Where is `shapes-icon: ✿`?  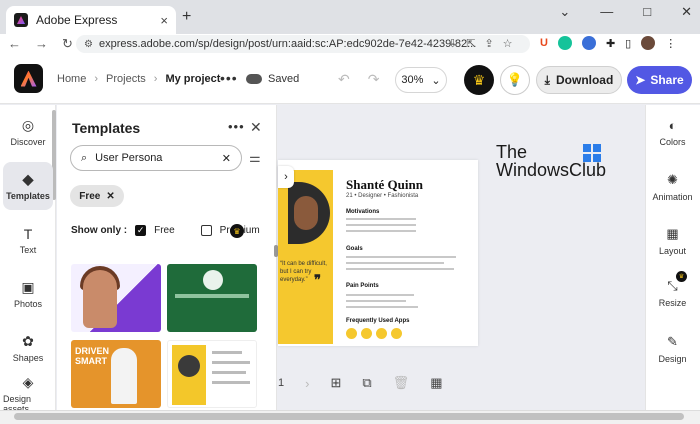
shapes-icon: ✿ is located at coordinates (28, 341).